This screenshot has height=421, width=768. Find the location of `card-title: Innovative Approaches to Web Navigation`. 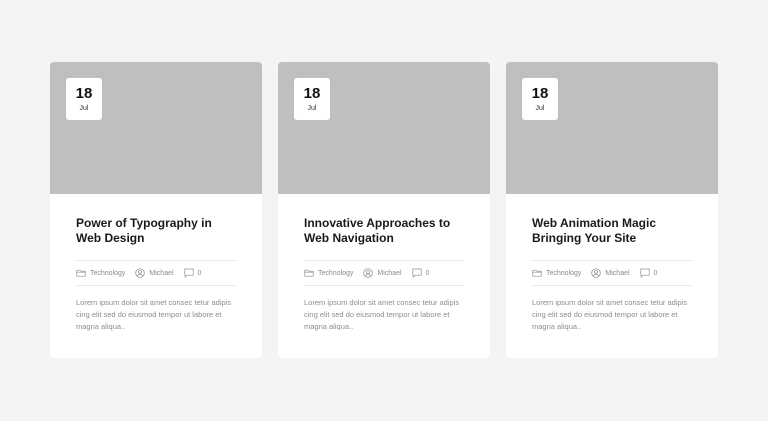

card-title: Innovative Approaches to Web Navigation is located at coordinates (384, 232).